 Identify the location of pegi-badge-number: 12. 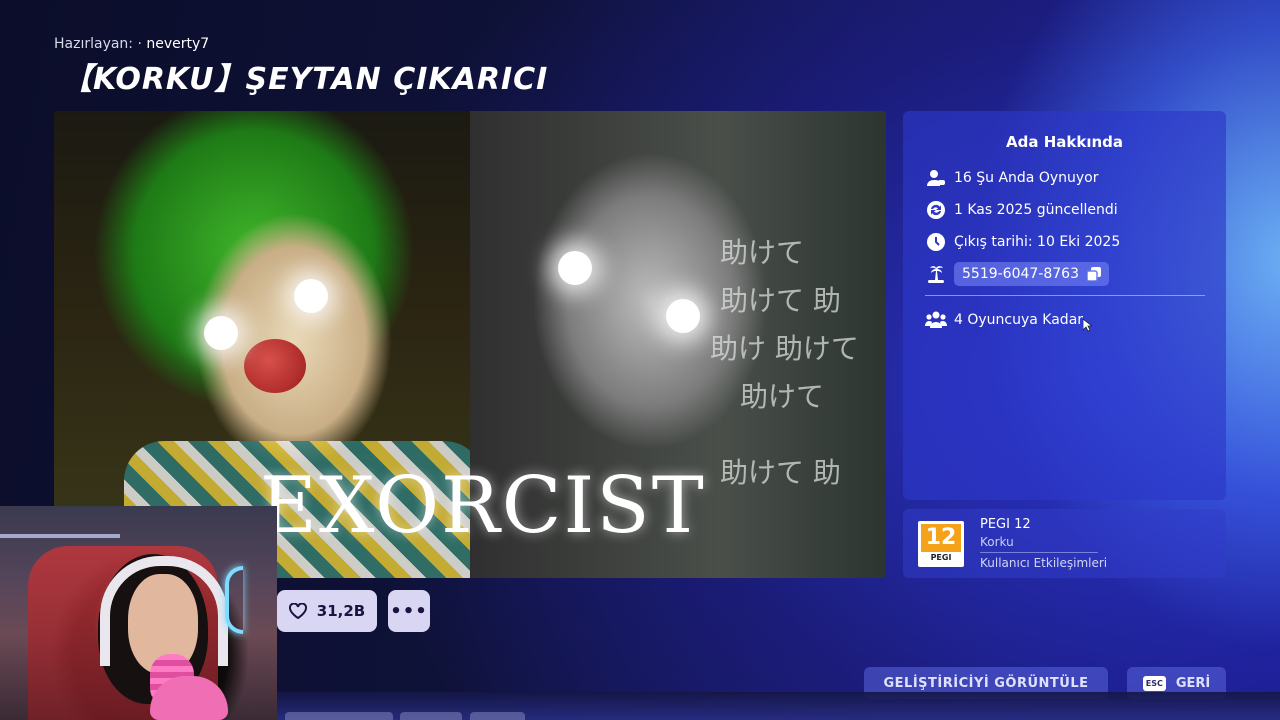
(941, 538).